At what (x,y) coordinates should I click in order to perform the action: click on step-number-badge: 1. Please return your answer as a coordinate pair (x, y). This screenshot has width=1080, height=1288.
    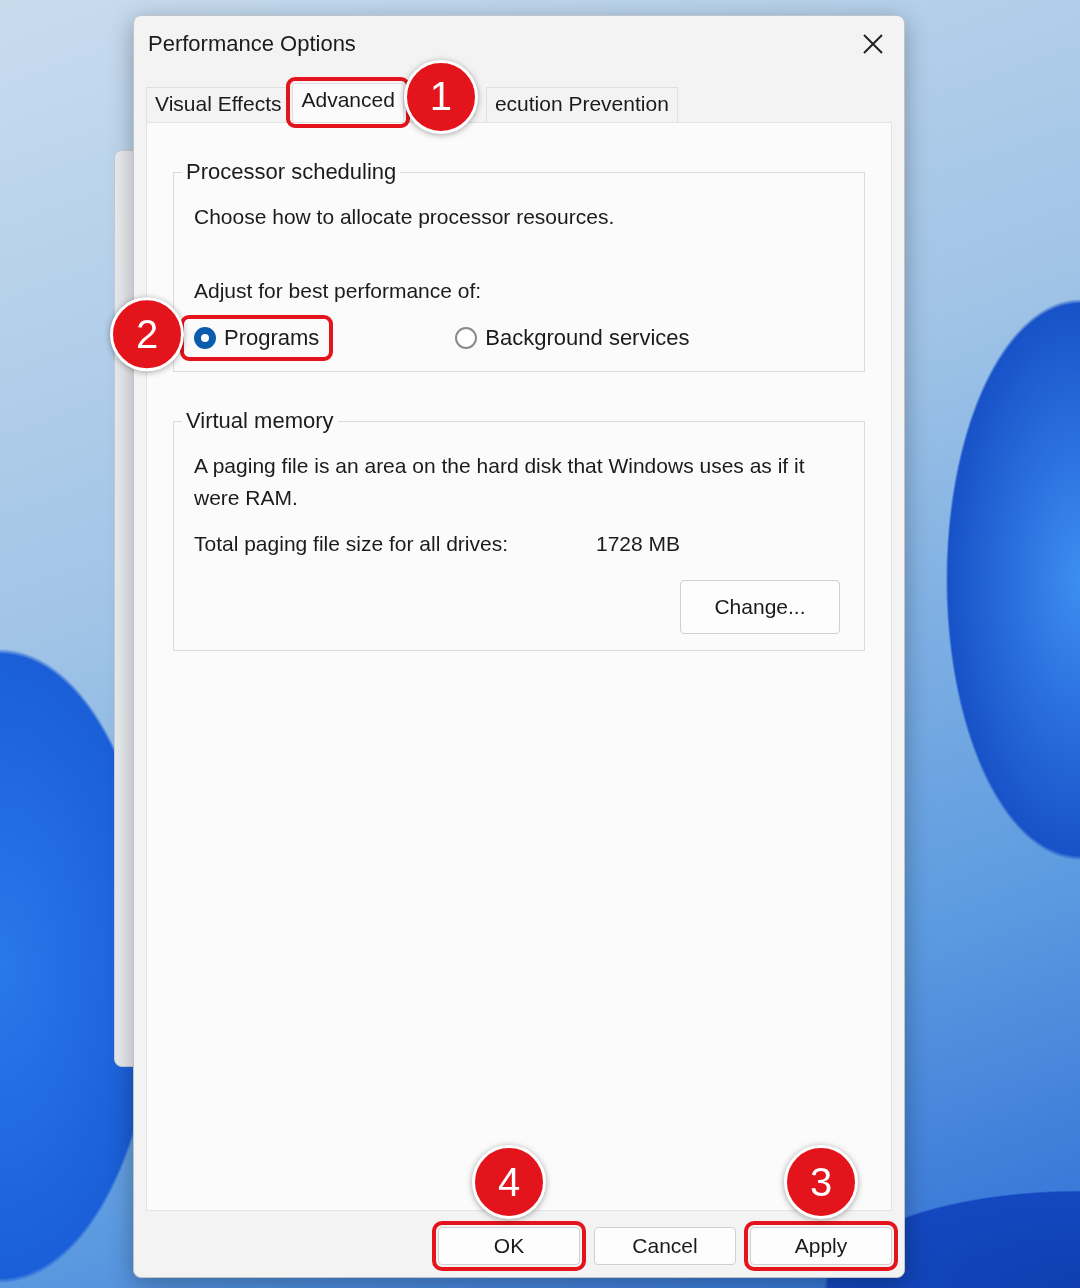
    Looking at the image, I should click on (440, 96).